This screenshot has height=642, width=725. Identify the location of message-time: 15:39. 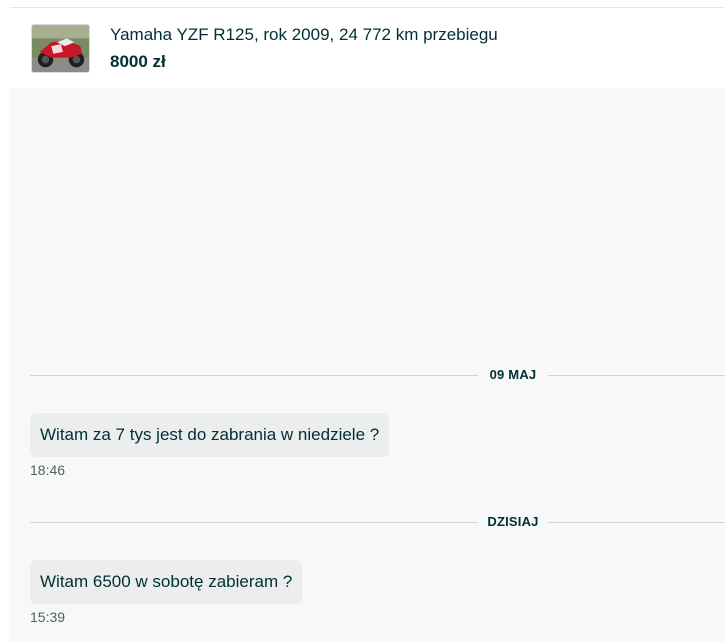
(48, 617).